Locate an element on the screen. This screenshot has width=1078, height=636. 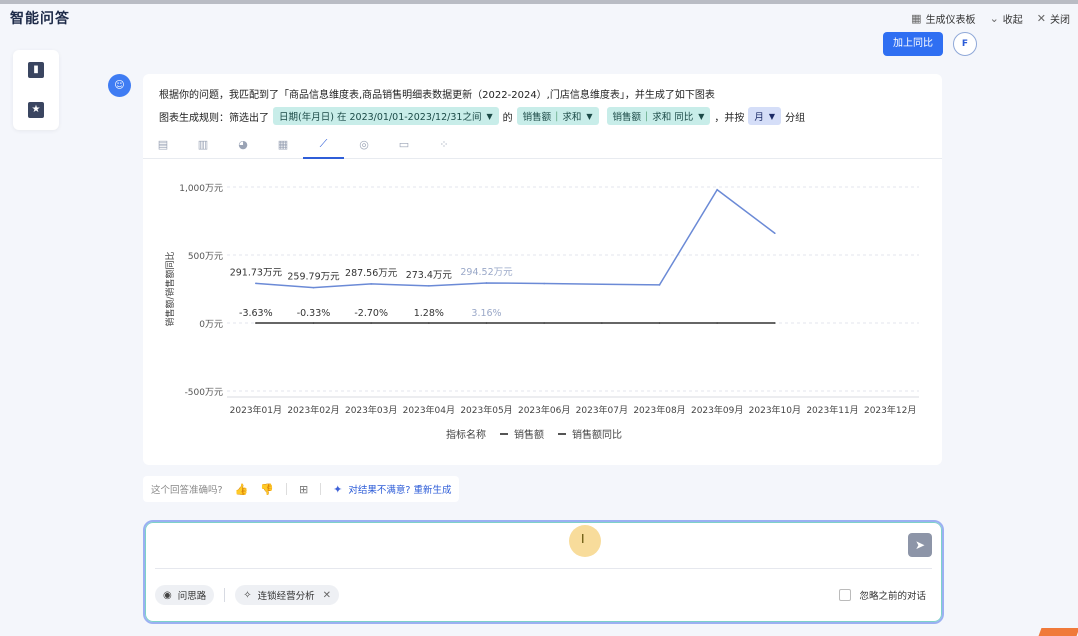
favorites-icon: ★ is located at coordinates (36, 110).